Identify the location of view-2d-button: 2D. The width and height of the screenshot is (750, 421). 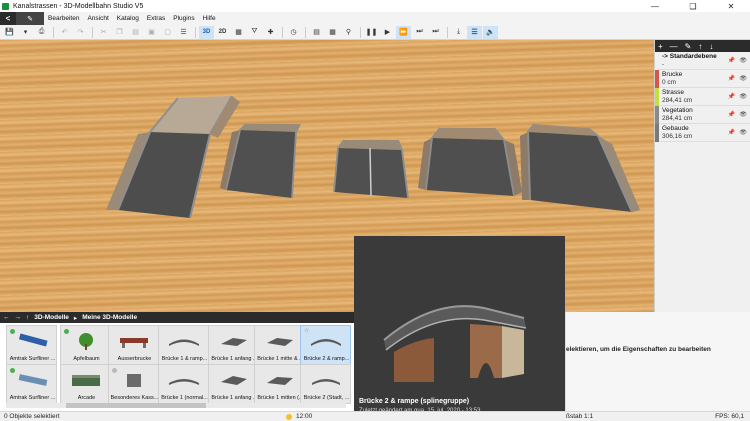
(222, 32).